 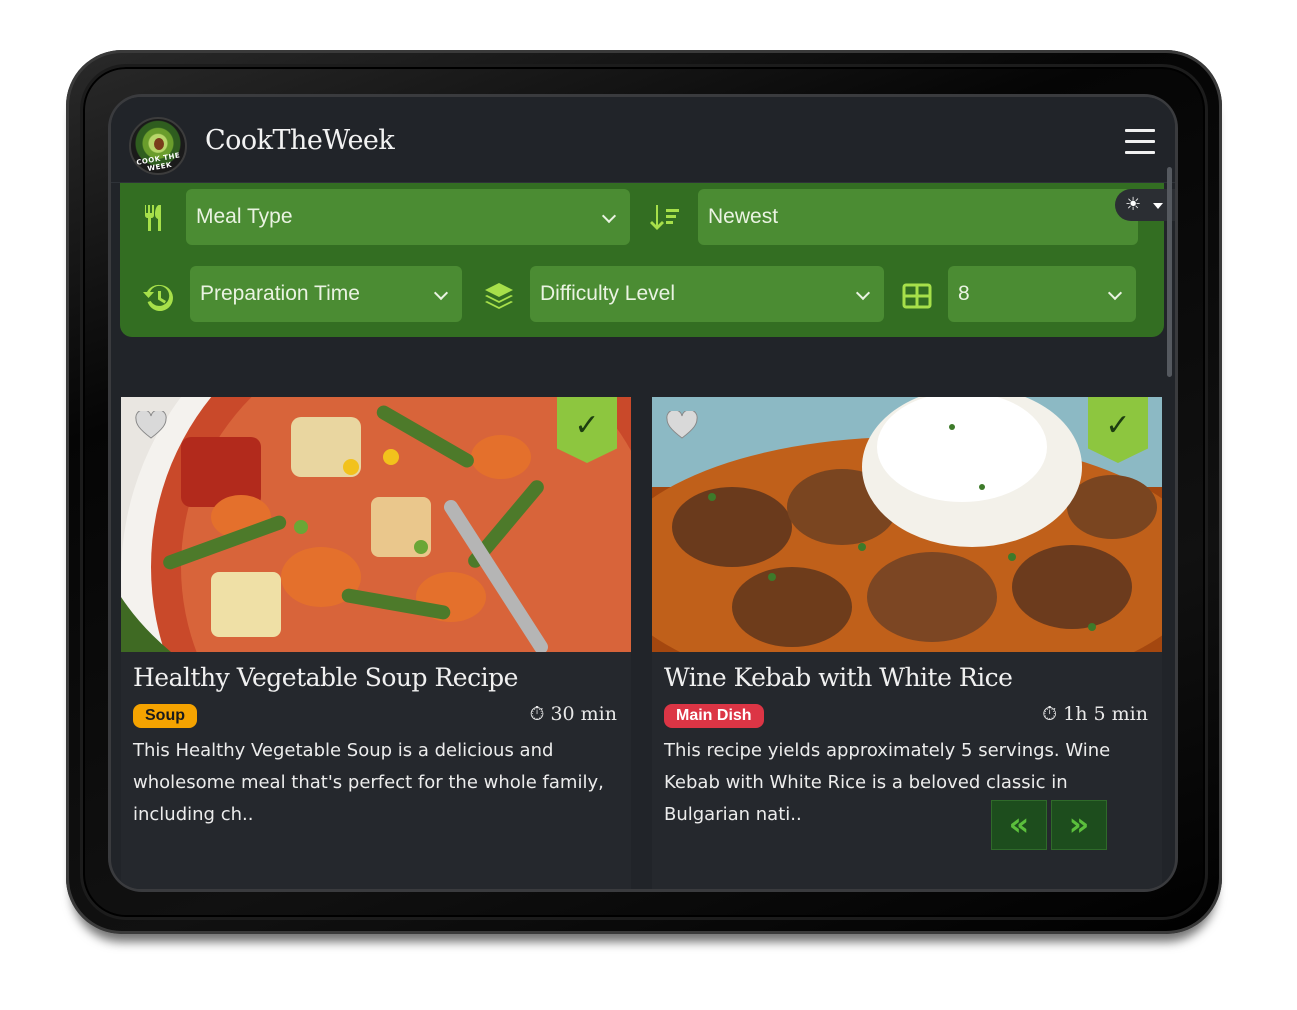 I want to click on next-page-button: », so click(x=1079, y=825).